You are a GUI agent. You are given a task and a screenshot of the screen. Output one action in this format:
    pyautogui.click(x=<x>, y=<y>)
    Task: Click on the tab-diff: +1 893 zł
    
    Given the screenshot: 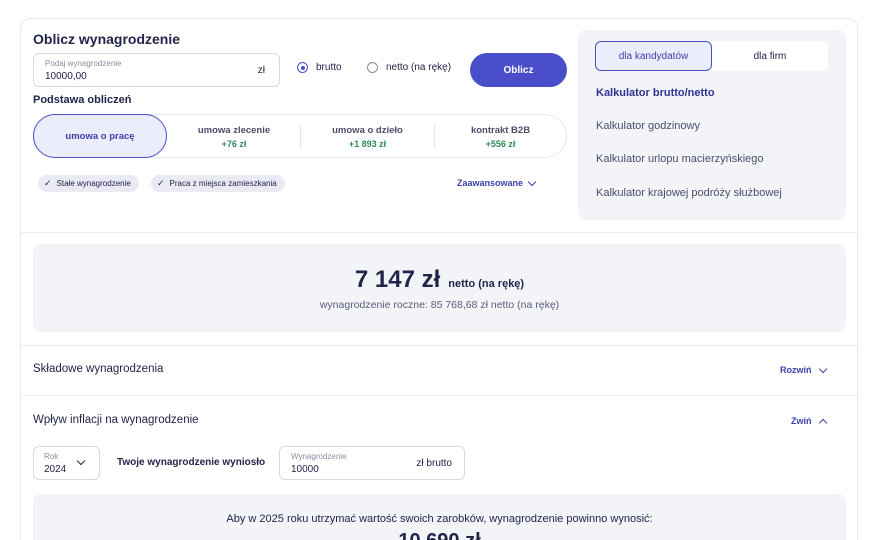 What is the action you would take?
    pyautogui.click(x=367, y=144)
    